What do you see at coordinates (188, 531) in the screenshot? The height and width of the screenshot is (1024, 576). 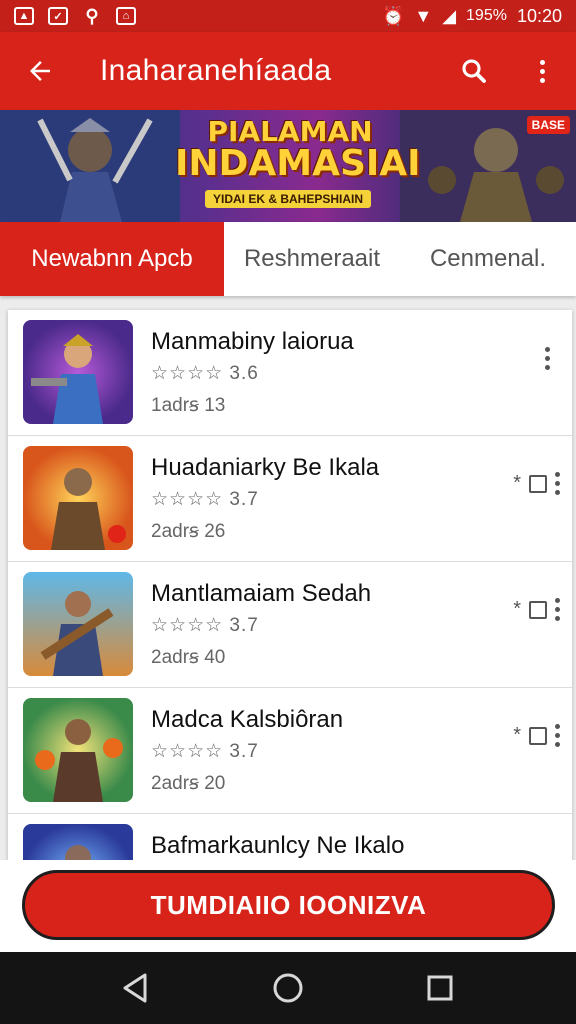 I see `app-size: 2adrꞩ 26` at bounding box center [188, 531].